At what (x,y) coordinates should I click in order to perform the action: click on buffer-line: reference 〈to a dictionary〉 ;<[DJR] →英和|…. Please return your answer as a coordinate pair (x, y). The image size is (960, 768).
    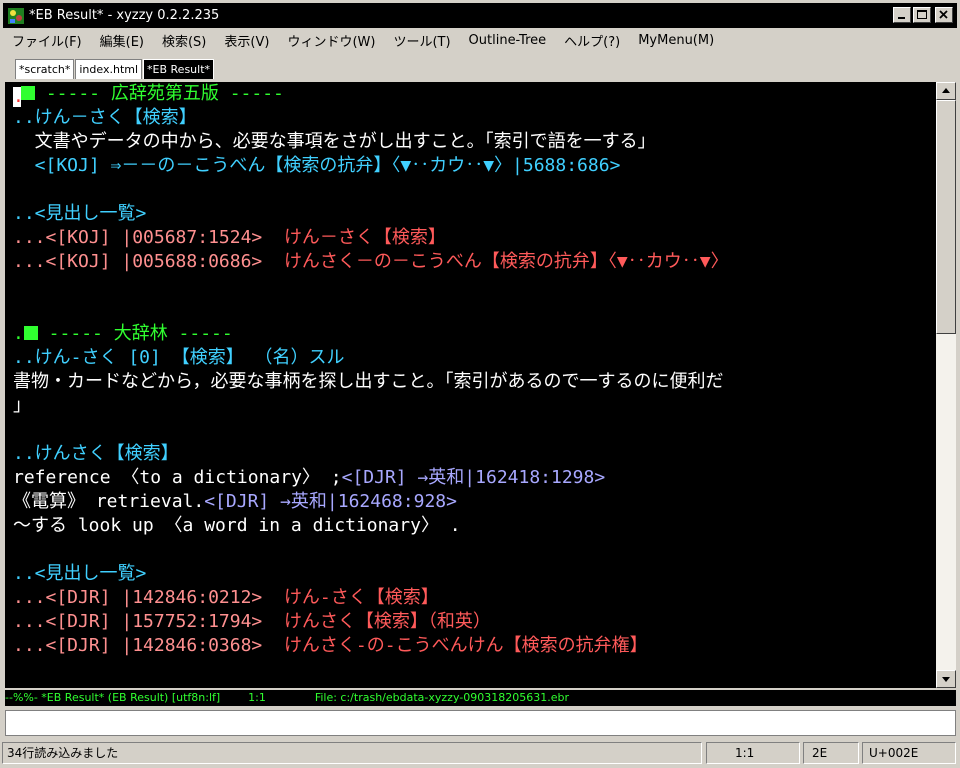
    Looking at the image, I should click on (371, 478).